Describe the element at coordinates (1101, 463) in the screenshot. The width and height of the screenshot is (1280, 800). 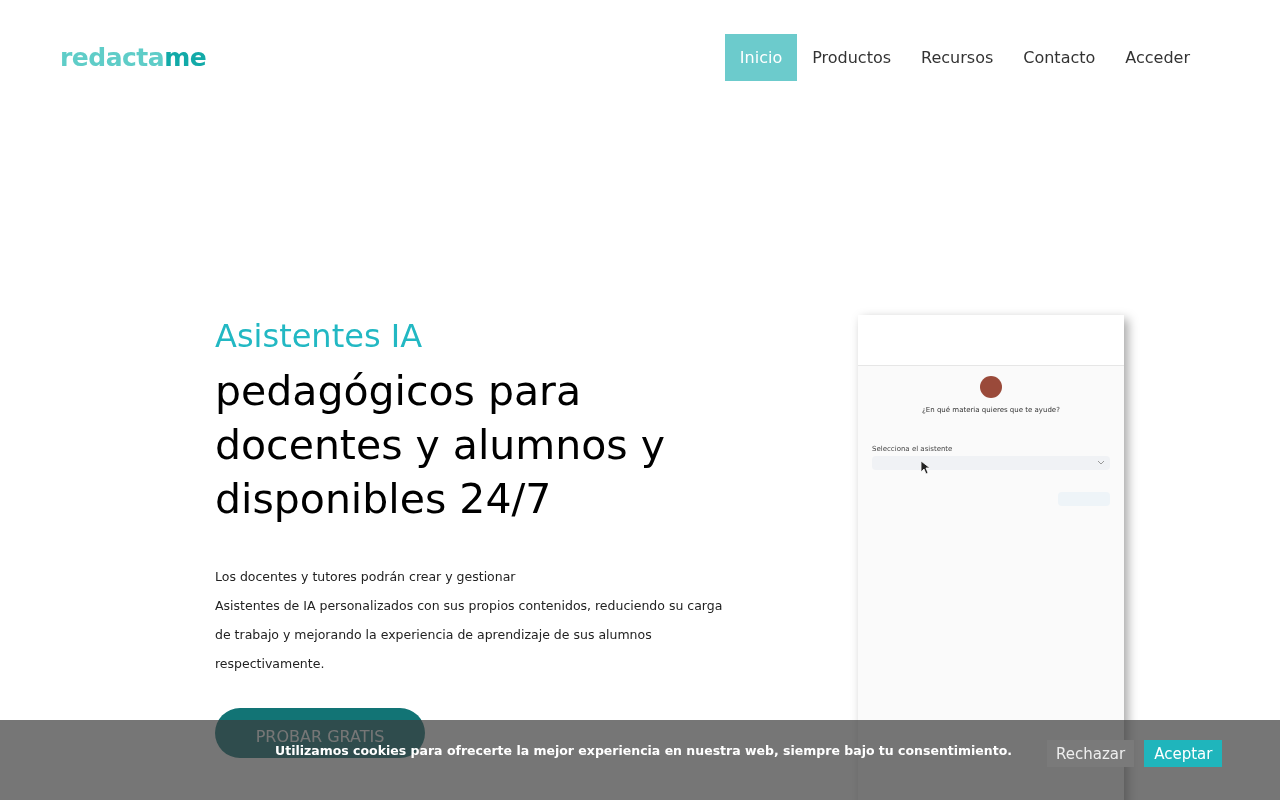
I see `chevron-down-icon` at that location.